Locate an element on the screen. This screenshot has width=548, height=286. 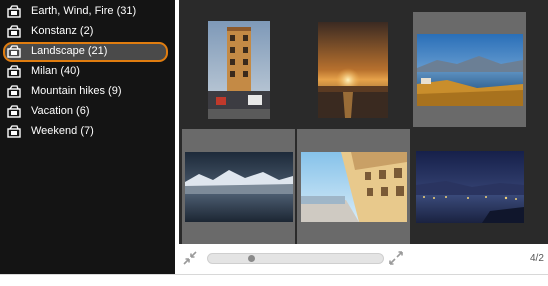
album-label: Weekend (7) is located at coordinates (62, 131).